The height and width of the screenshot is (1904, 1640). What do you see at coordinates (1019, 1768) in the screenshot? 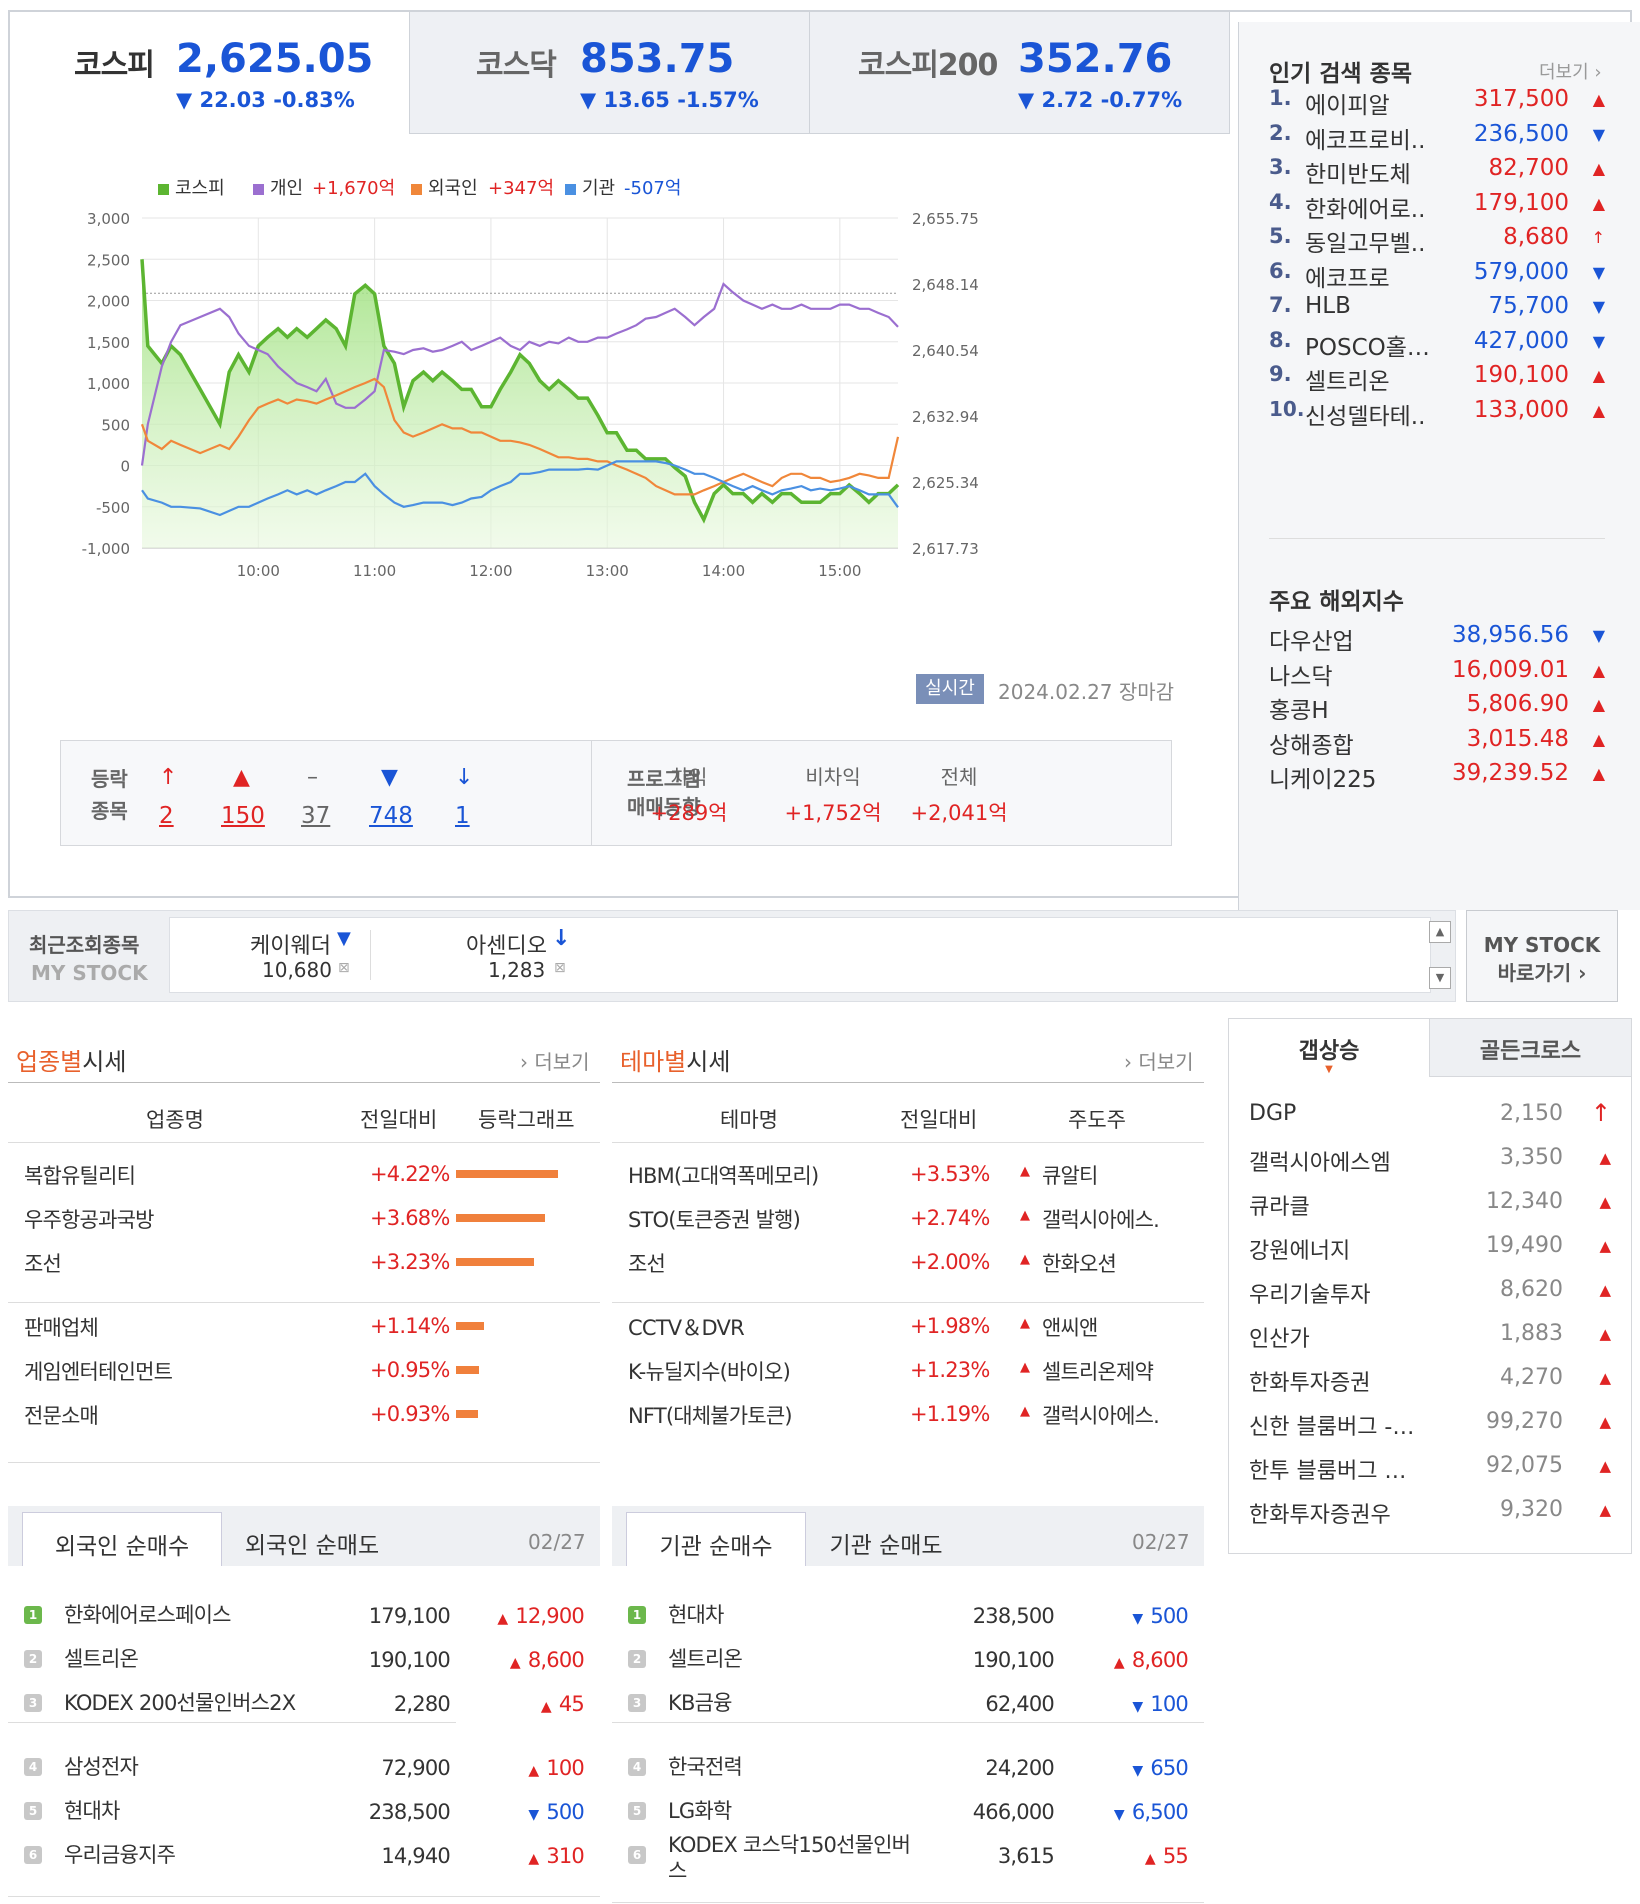
I see `stock-price: 24,200` at bounding box center [1019, 1768].